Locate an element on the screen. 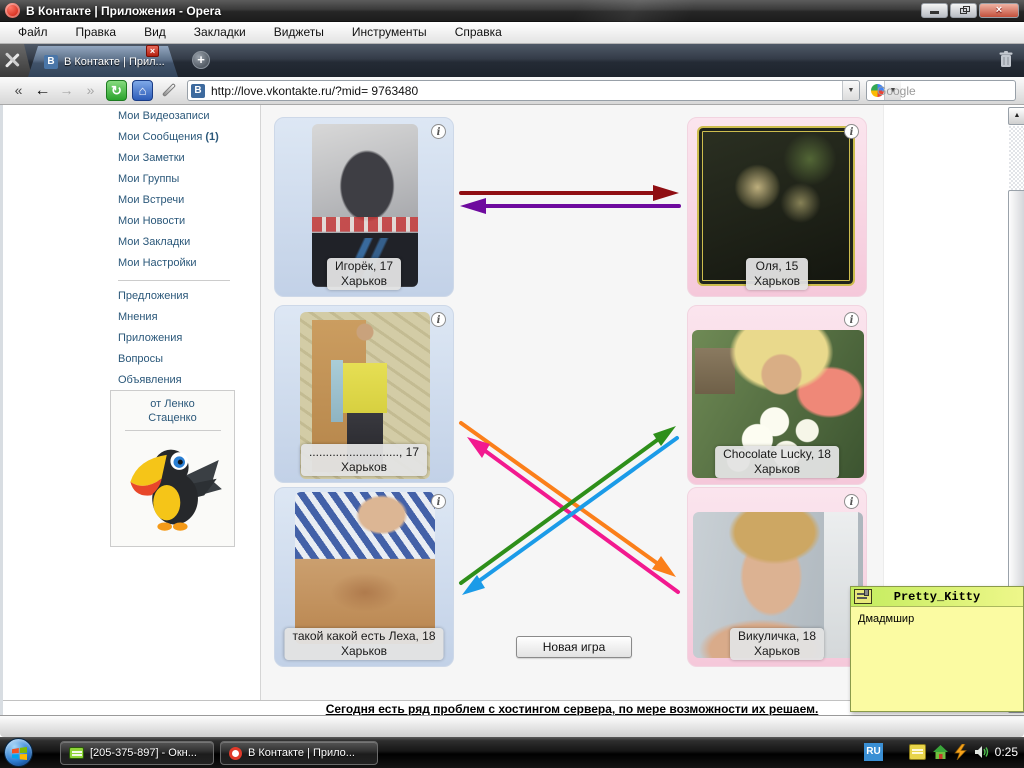  menu-edit: Правка is located at coordinates (96, 32).